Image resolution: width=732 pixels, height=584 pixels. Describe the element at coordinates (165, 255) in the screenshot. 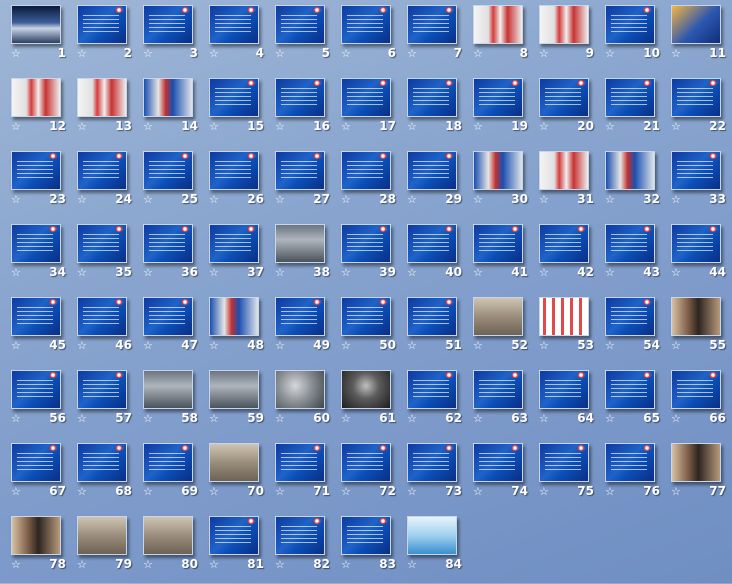

I see `slide-thumbnail-36: ☆ 36` at that location.